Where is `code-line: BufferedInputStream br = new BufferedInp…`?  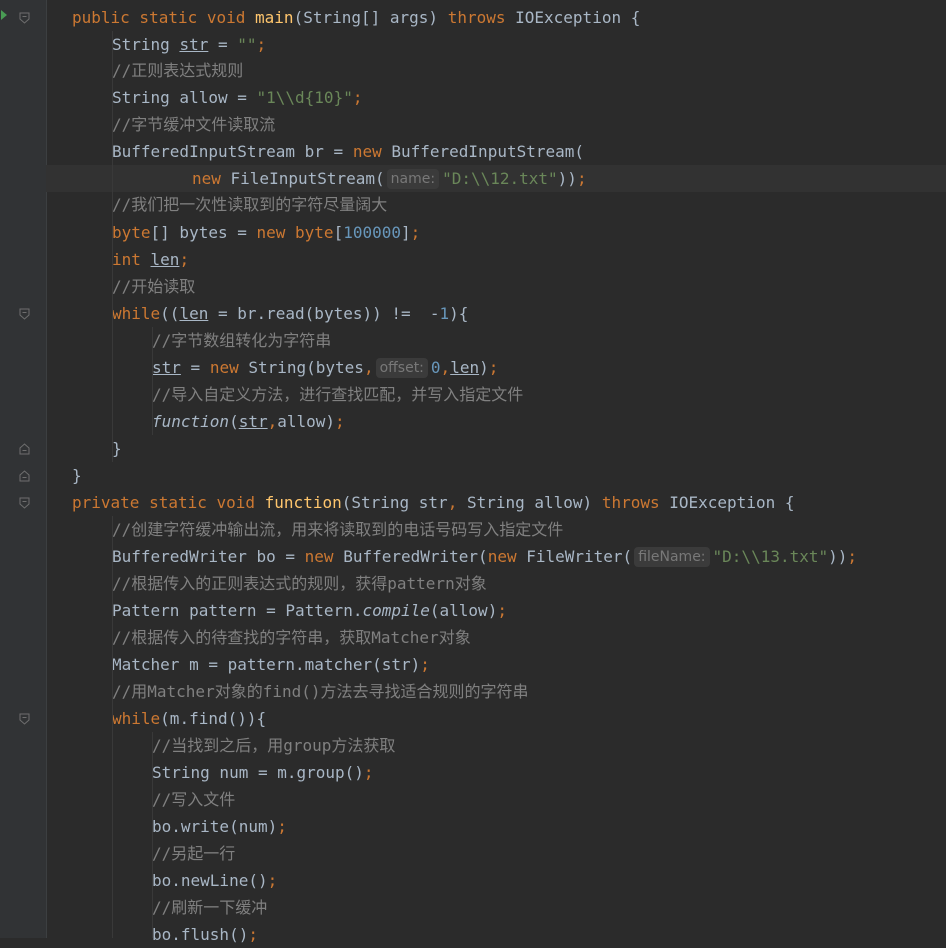
code-line: BufferedInputStream br = new BufferedInp… is located at coordinates (496, 151).